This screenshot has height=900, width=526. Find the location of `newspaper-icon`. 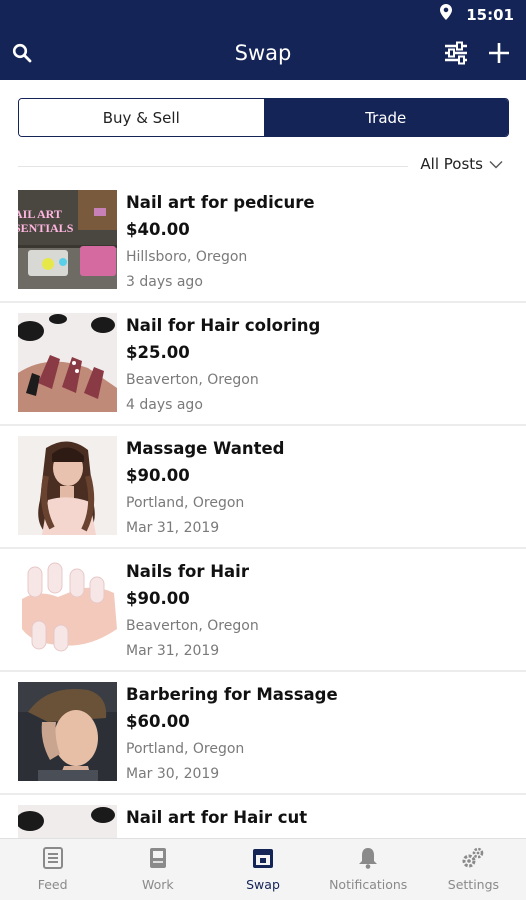

newspaper-icon is located at coordinates (52, 859).